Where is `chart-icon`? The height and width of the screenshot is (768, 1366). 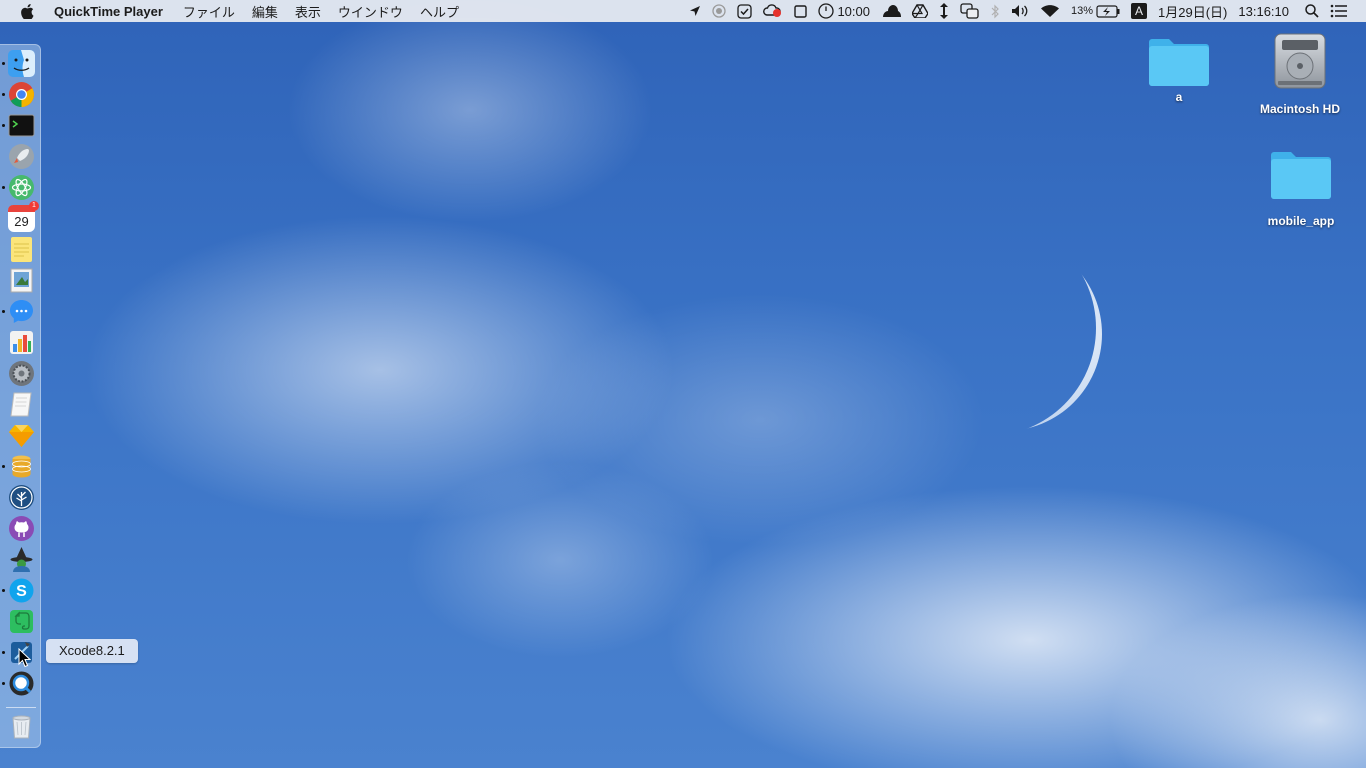
chart-icon is located at coordinates (21, 342).